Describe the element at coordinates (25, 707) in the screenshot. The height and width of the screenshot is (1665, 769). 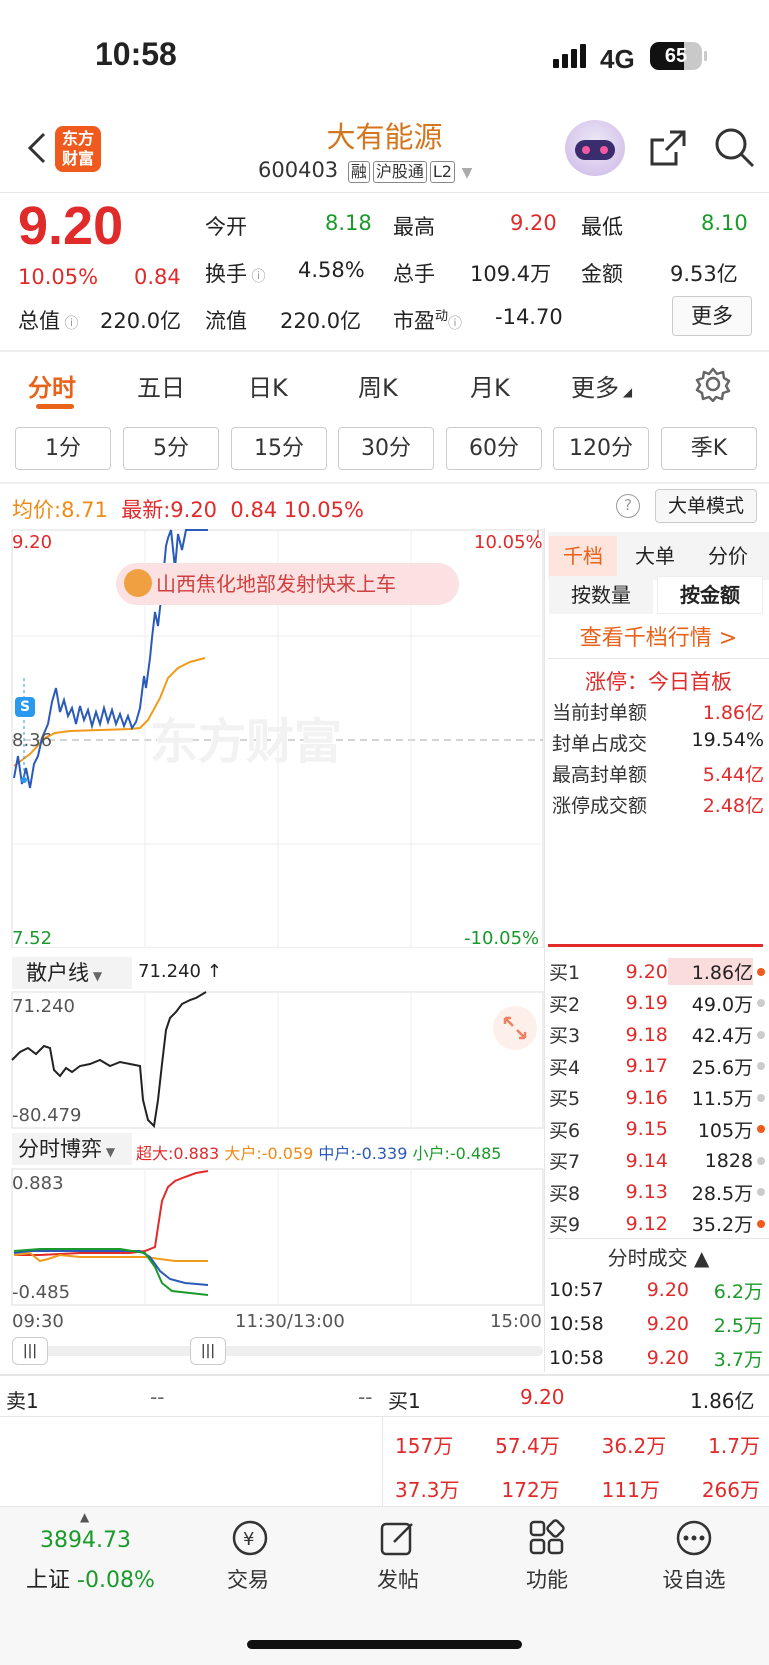
I see `marker-s-icon: S` at that location.